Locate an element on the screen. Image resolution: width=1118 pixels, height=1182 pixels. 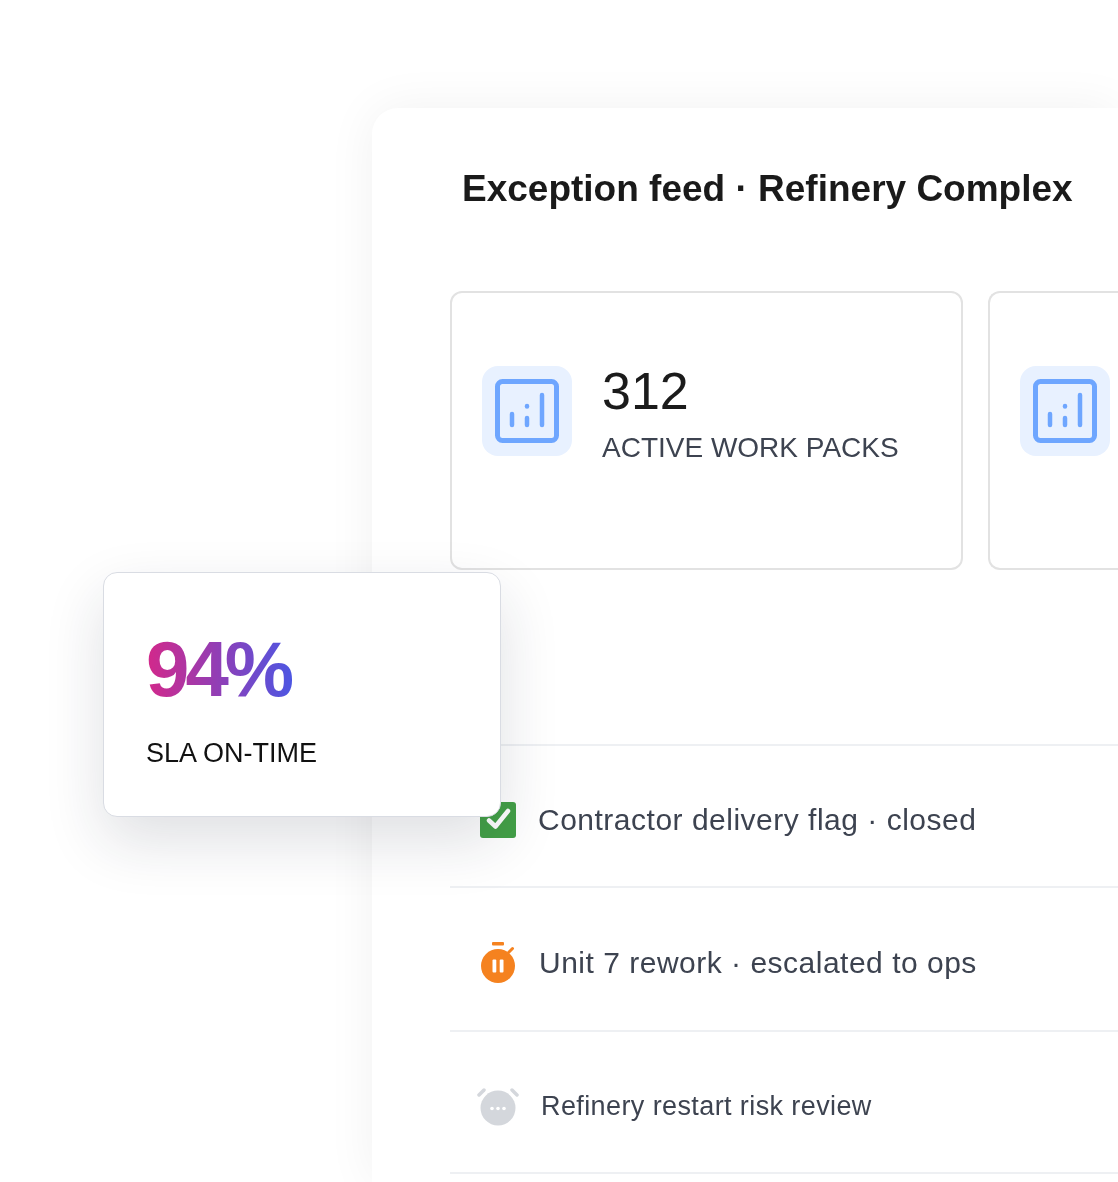
stat-label: ACTIVE WORK PACKS is located at coordinates (750, 448).